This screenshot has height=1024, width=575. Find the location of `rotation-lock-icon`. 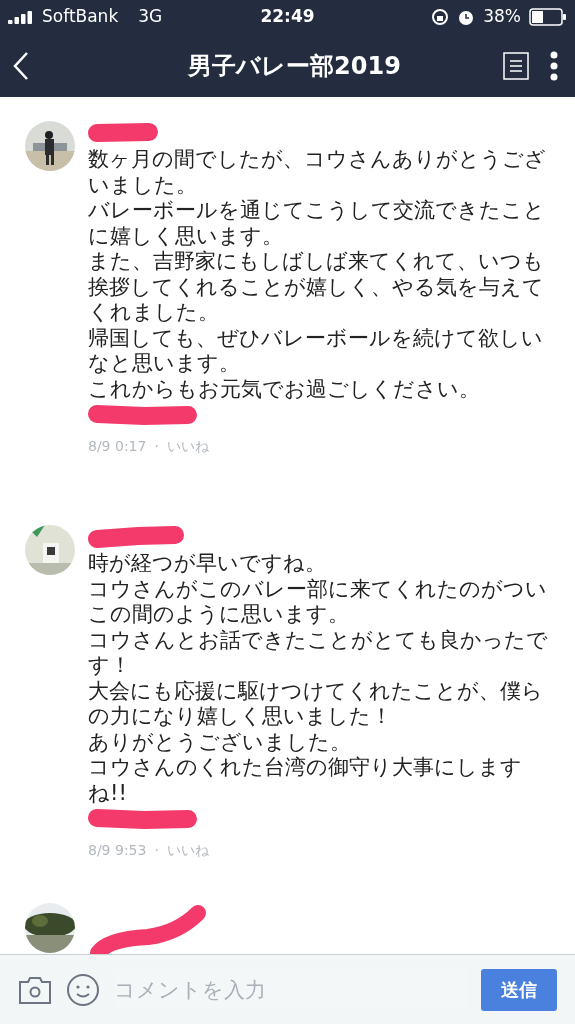

rotation-lock-icon is located at coordinates (440, 17).